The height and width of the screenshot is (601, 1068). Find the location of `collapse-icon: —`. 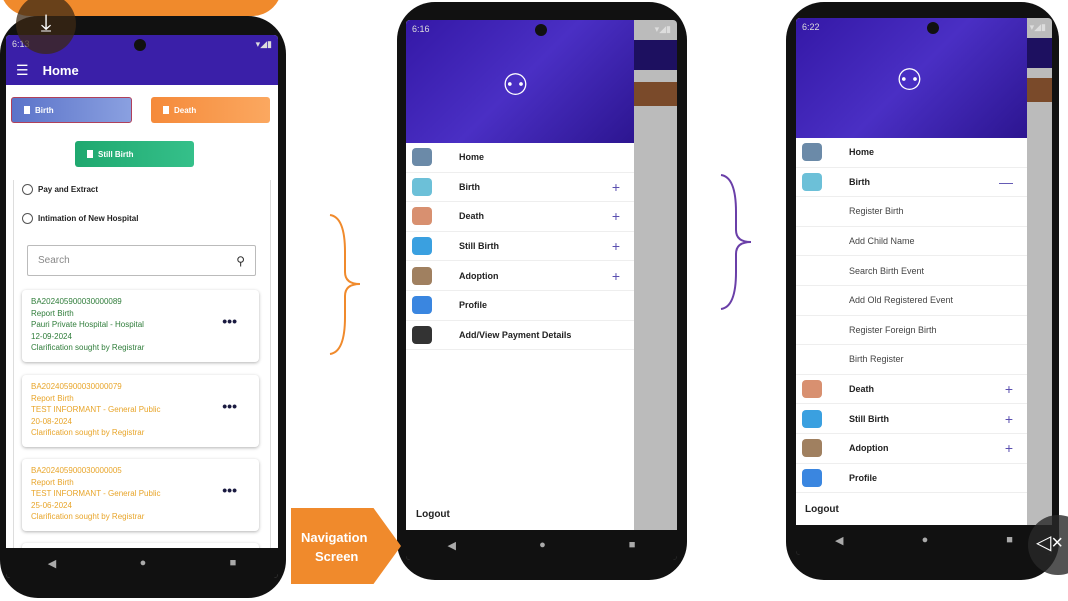

collapse-icon: — is located at coordinates (1006, 182).